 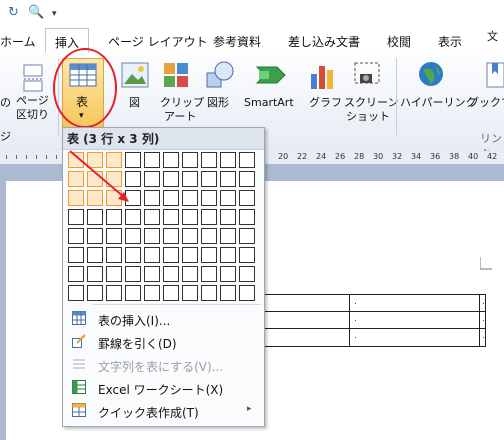 What do you see at coordinates (218, 103) in the screenshot?
I see `shapes-button: 図形` at bounding box center [218, 103].